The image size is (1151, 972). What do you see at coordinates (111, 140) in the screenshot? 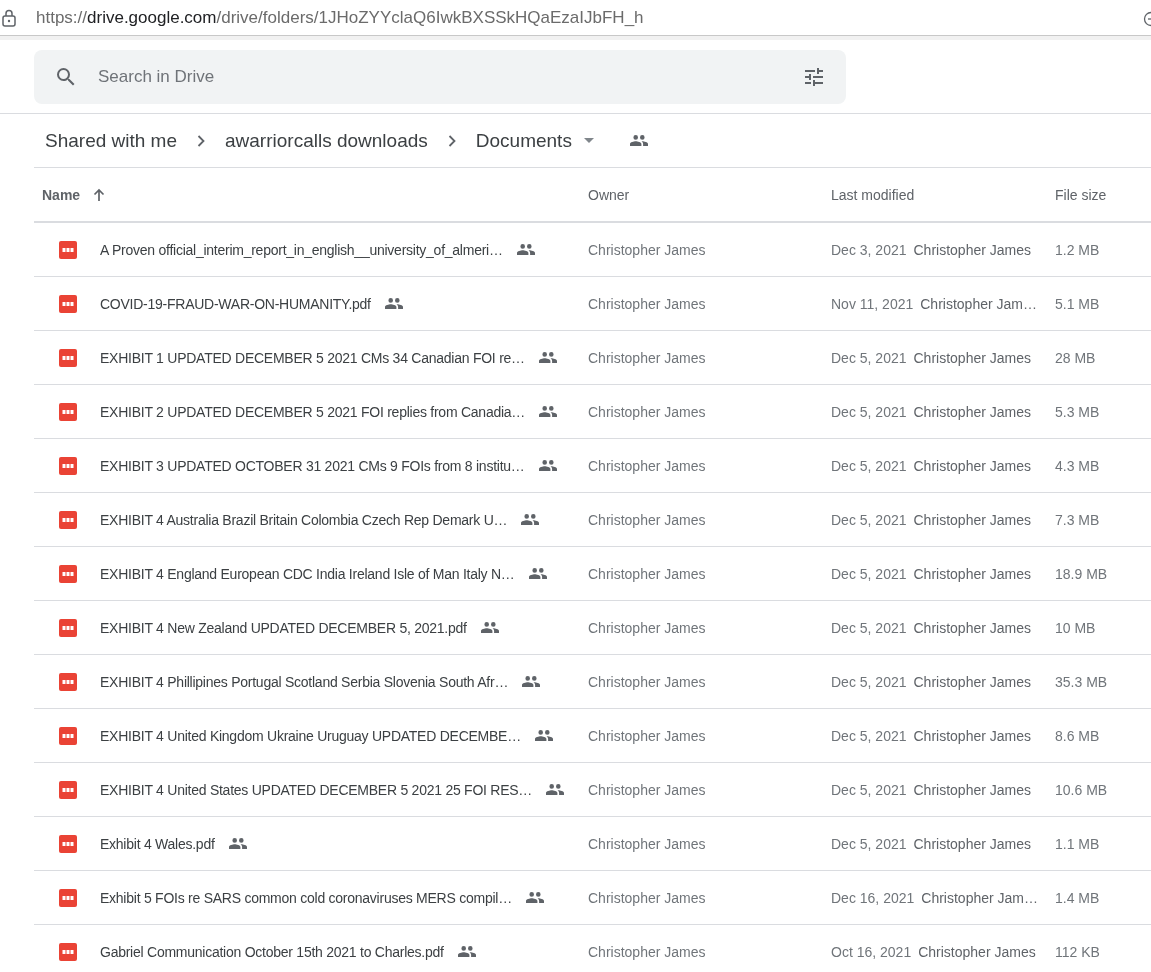
I see `breadcrumb-item: Shared with me` at bounding box center [111, 140].